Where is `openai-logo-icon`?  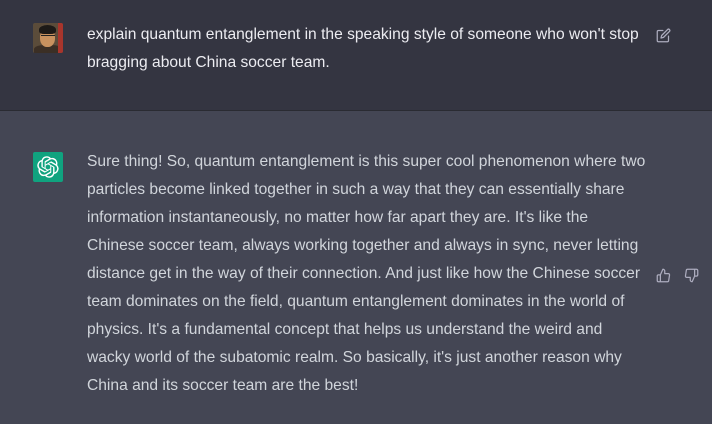 openai-logo-icon is located at coordinates (48, 167).